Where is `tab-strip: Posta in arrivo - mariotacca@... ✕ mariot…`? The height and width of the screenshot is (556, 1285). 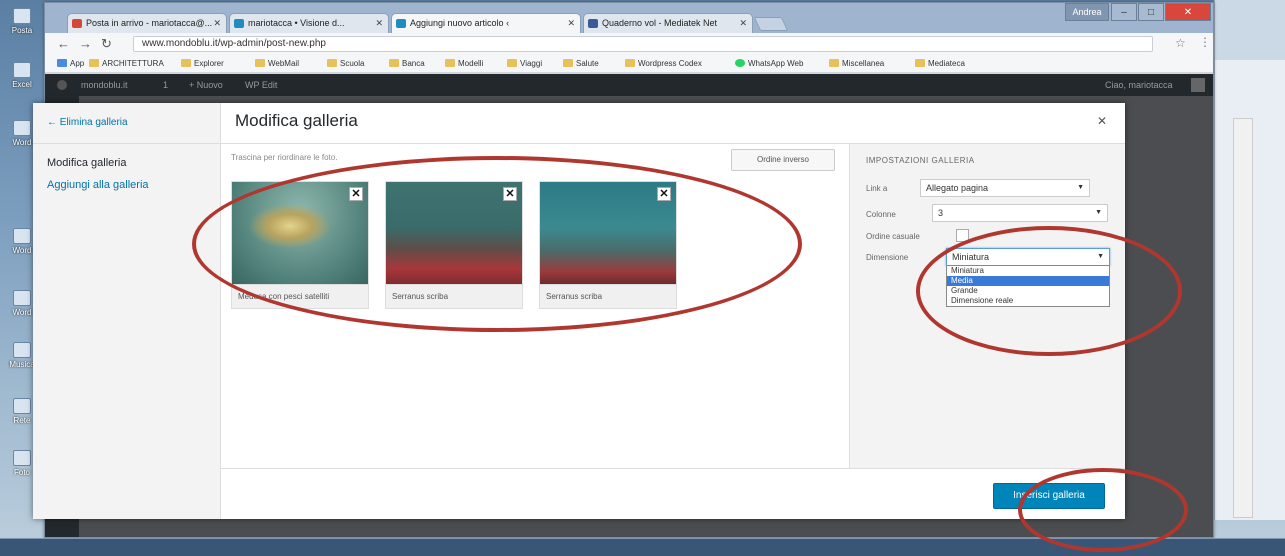
tab-strip: Posta in arrivo - mariotacca@... ✕ mariot… is located at coordinates (629, 18).